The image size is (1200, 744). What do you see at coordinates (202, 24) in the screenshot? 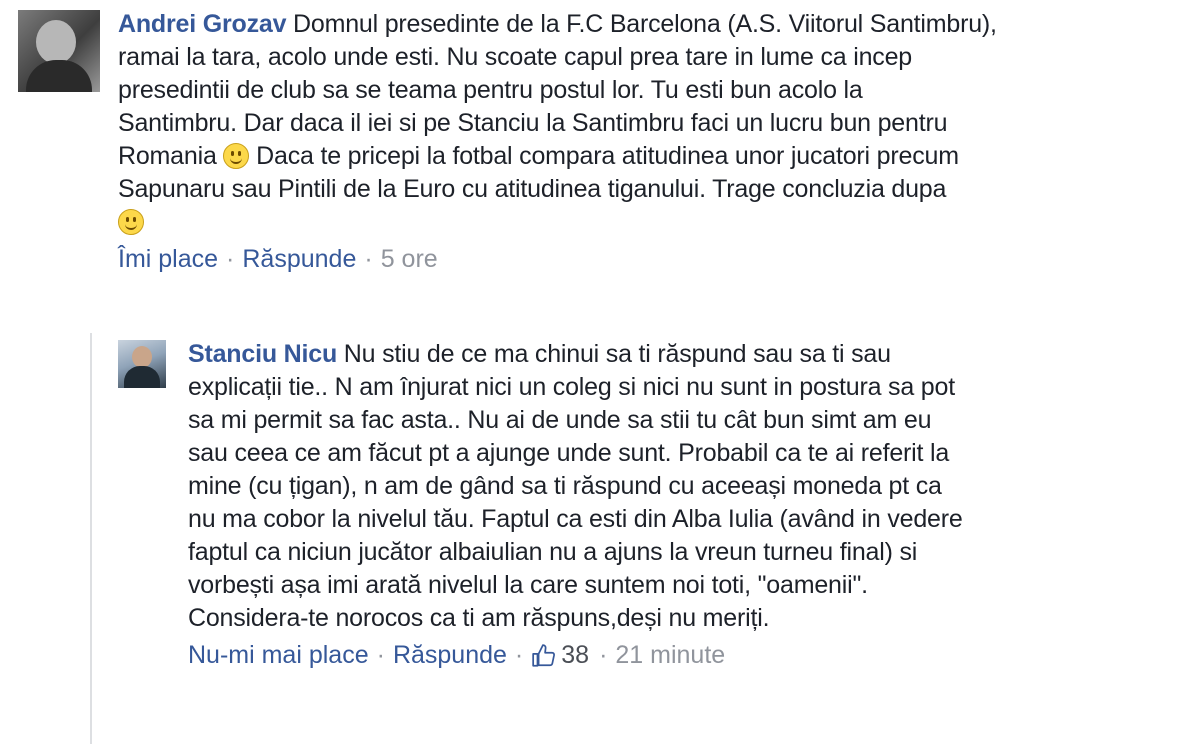
I see `author-link: Andrei Grozav` at bounding box center [202, 24].